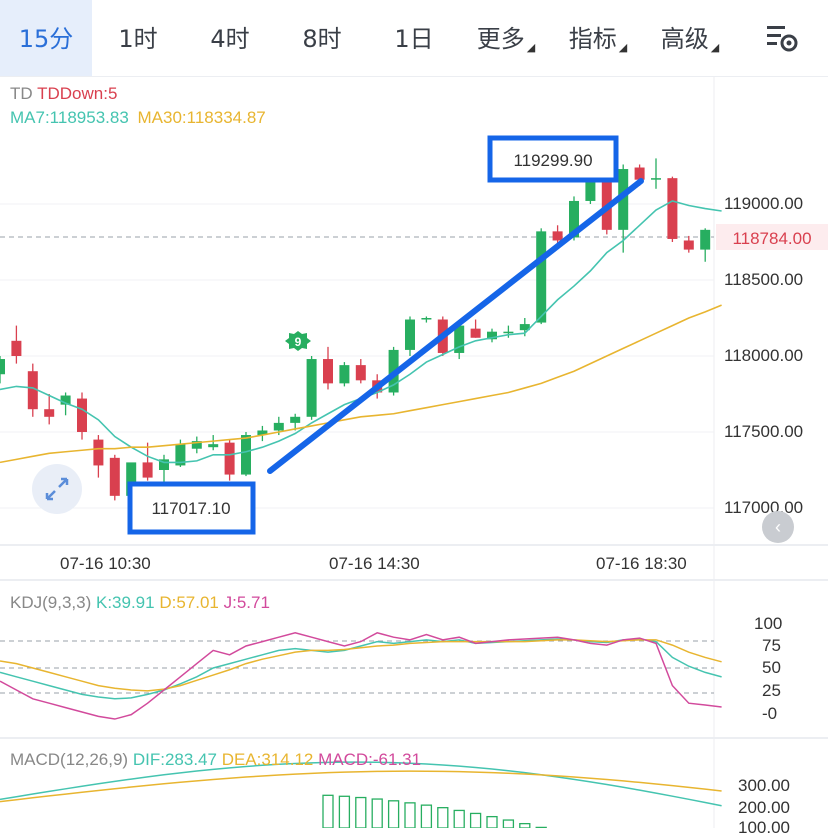  What do you see at coordinates (764, 807) in the screenshot?
I see `macd-tick: 200.00` at bounding box center [764, 807].